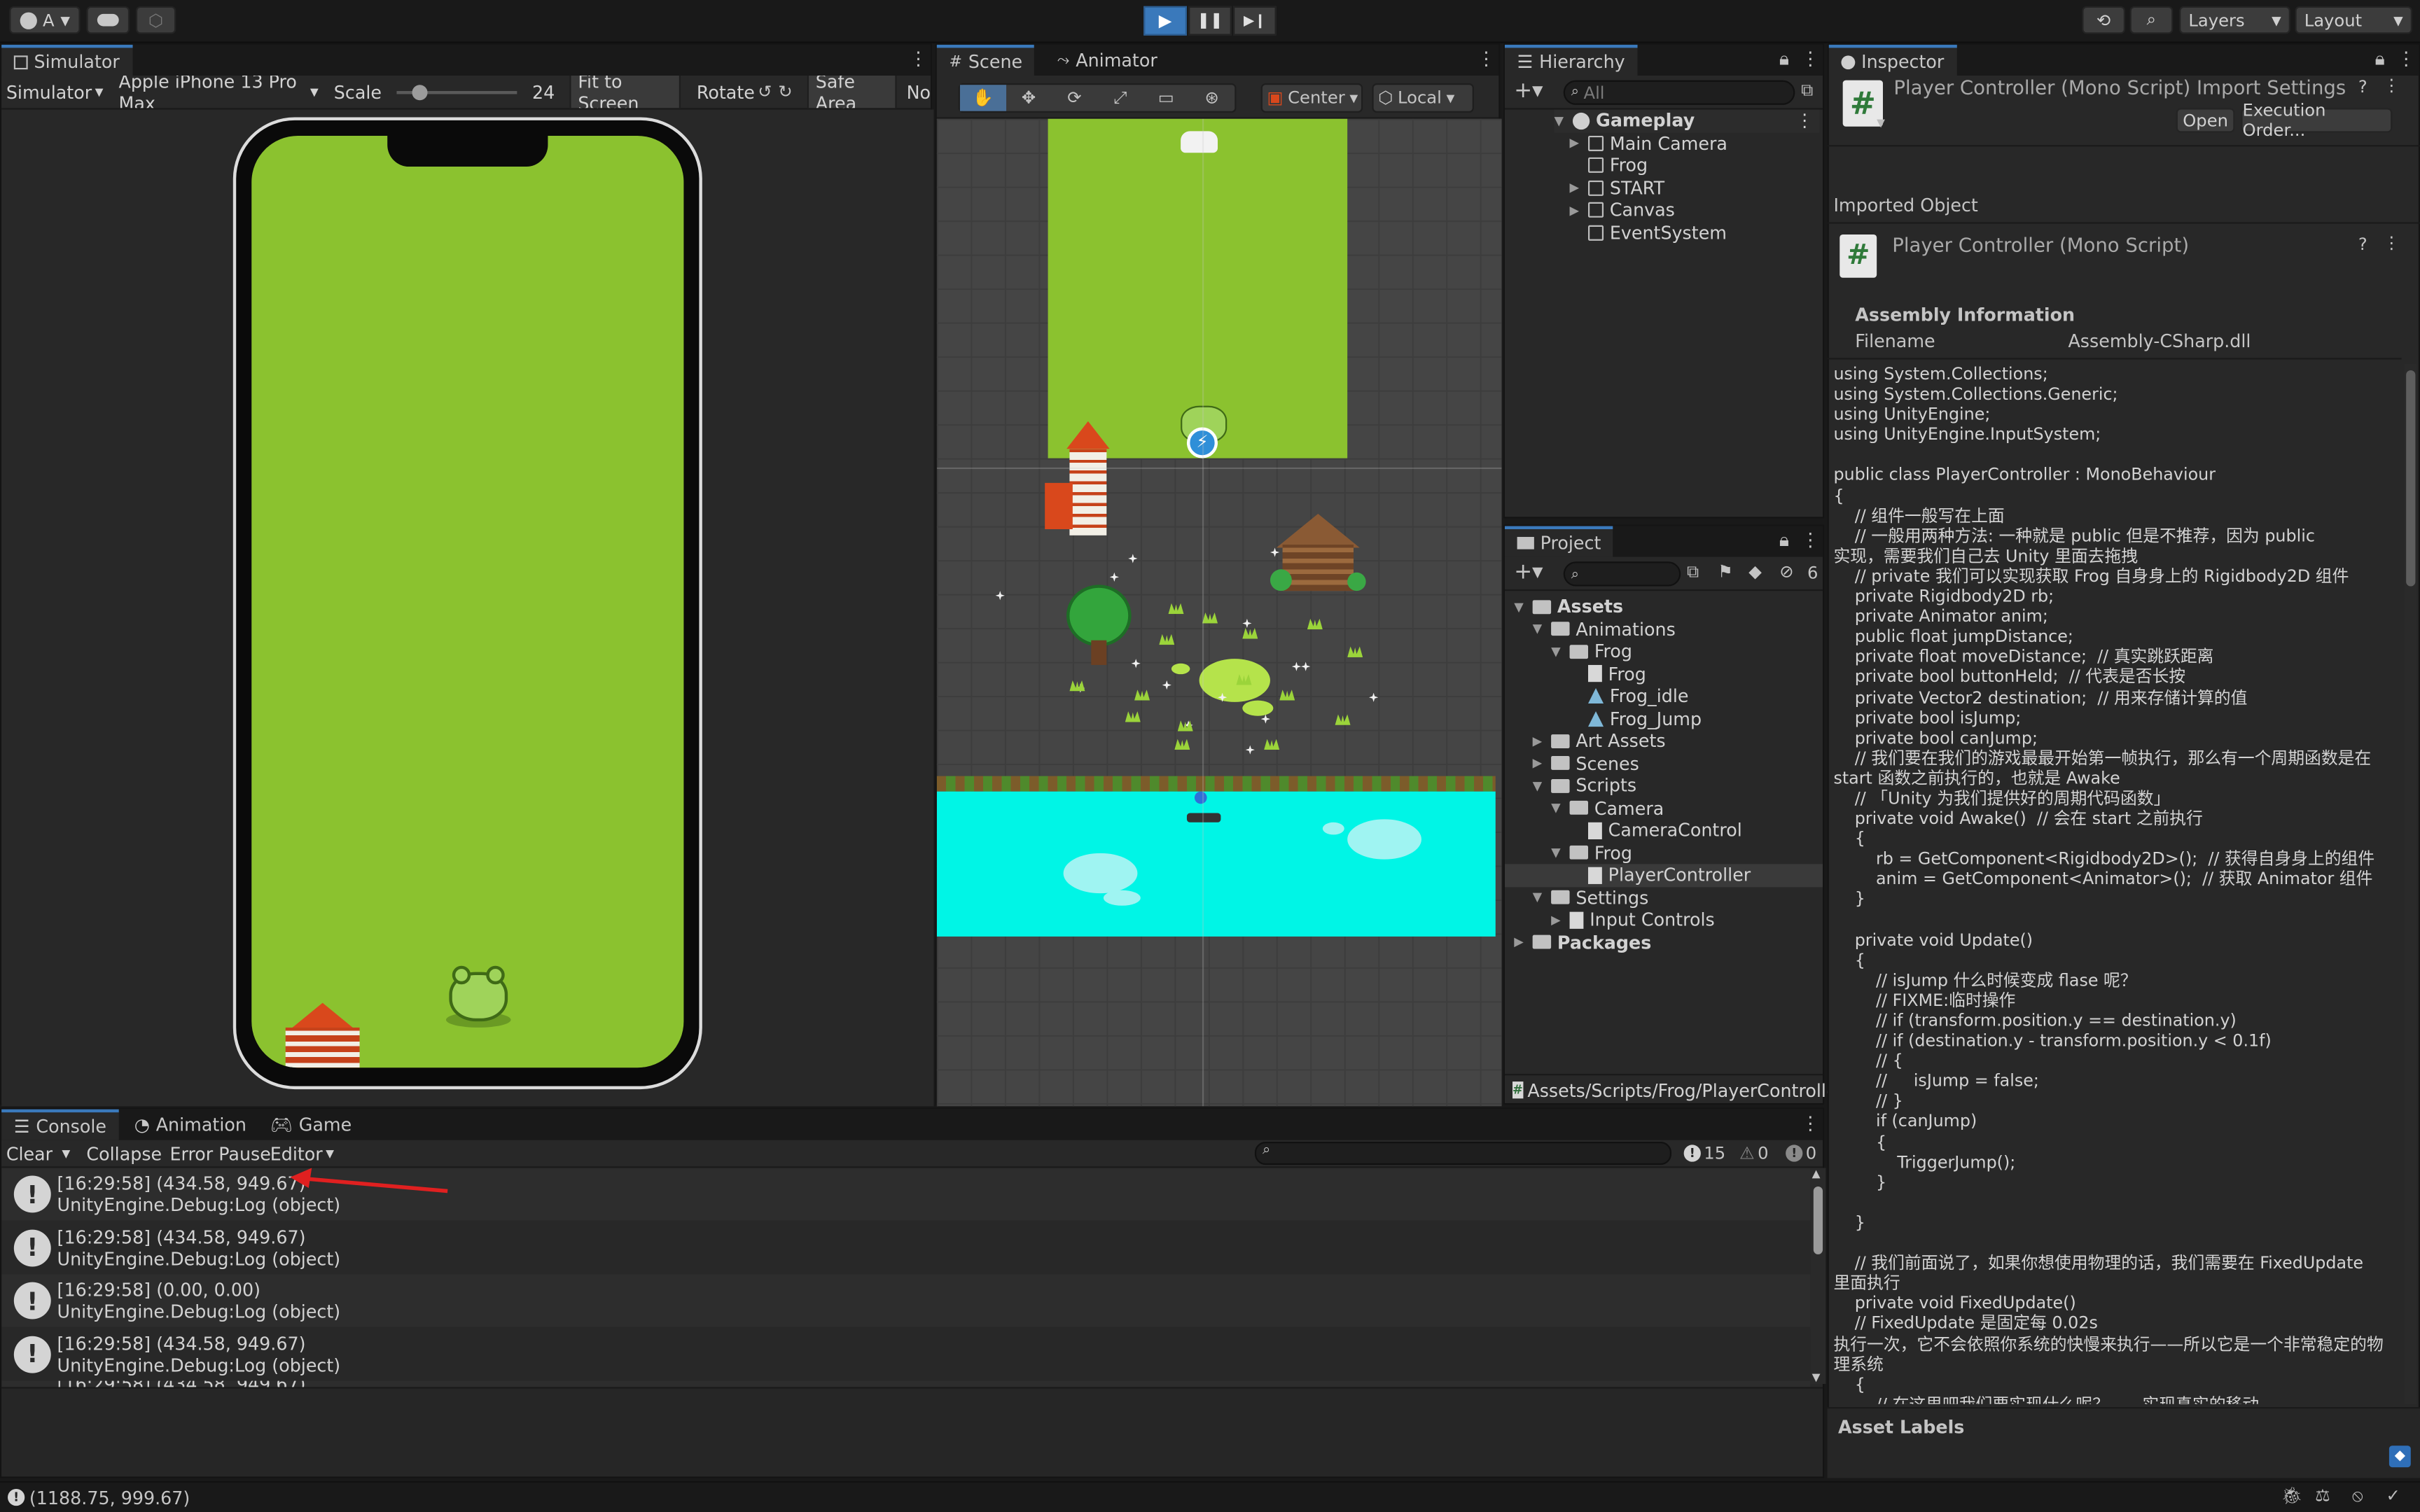 The image size is (2420, 1512). I want to click on rect-tool-icon: ▭, so click(1166, 98).